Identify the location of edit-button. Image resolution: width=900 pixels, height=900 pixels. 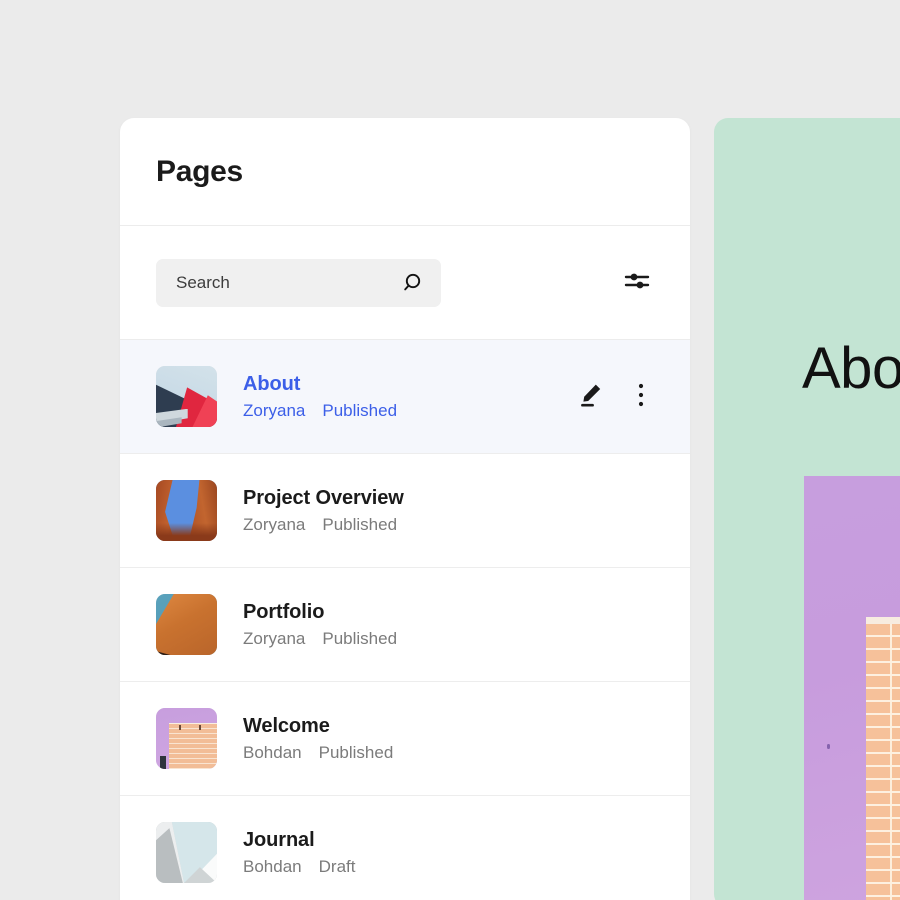
(591, 397).